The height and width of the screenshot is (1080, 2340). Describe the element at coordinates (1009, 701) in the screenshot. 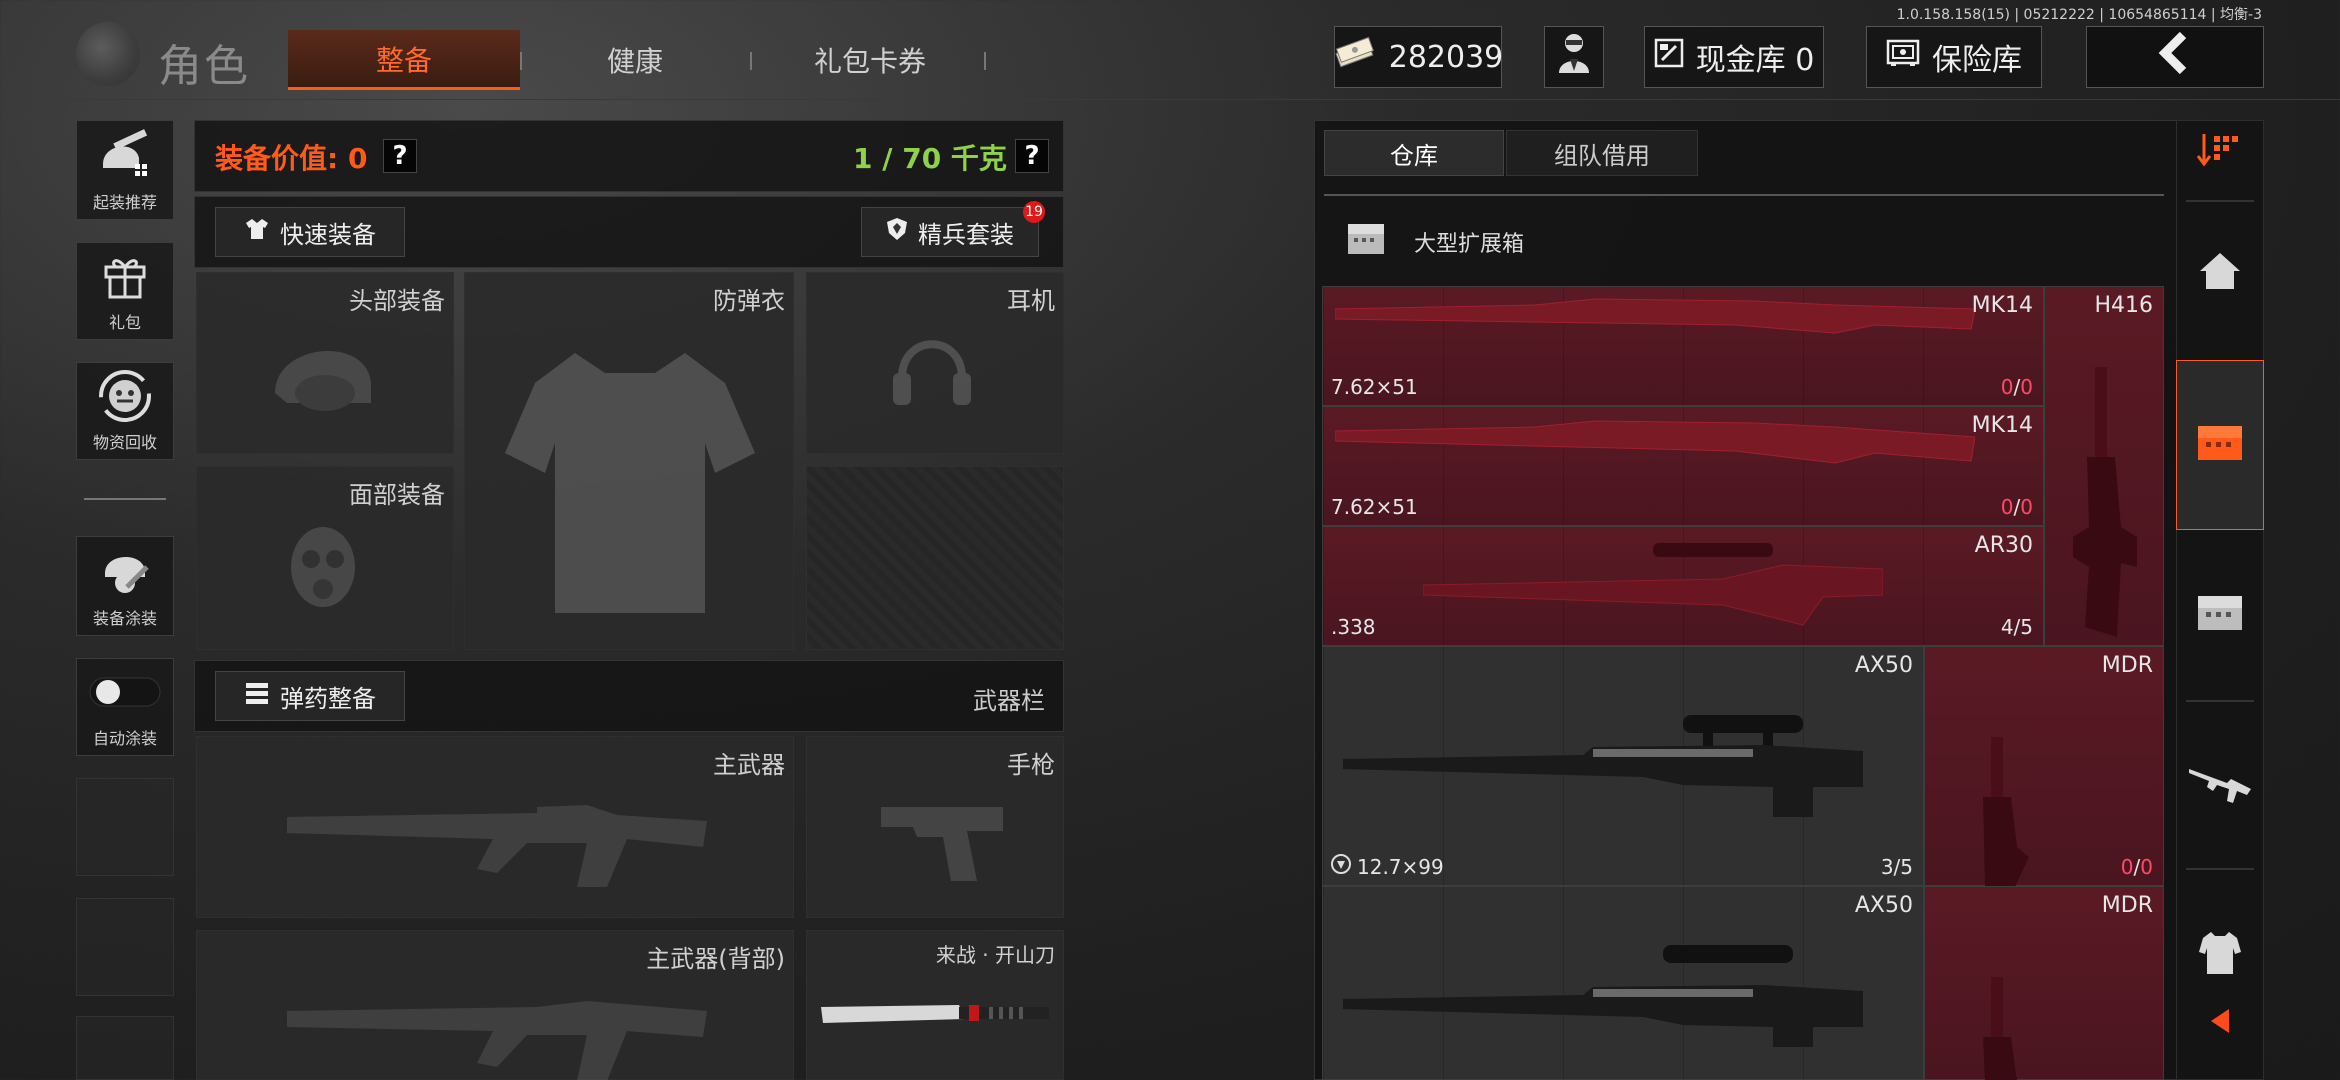

I see `weapon-bar-label: 武器栏` at that location.